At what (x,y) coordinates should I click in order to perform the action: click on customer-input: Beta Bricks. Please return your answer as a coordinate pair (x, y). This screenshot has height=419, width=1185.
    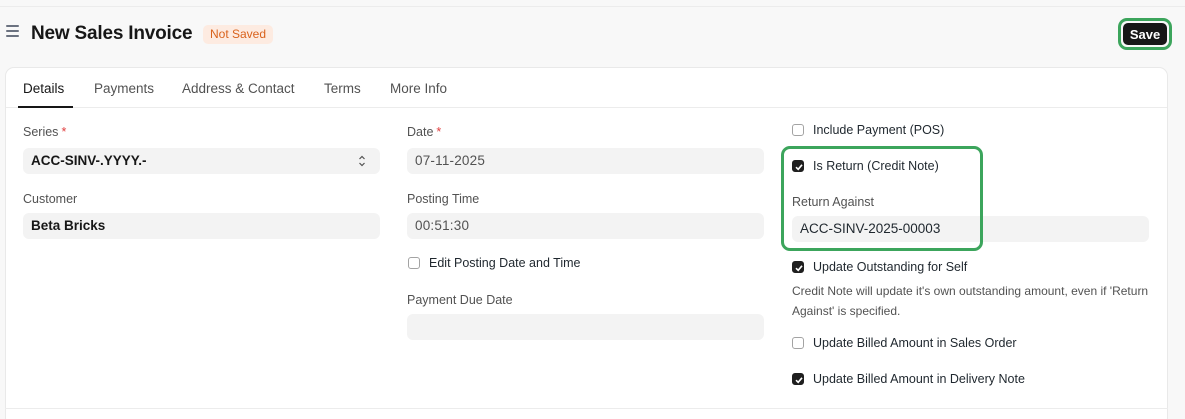
    Looking at the image, I should click on (201, 226).